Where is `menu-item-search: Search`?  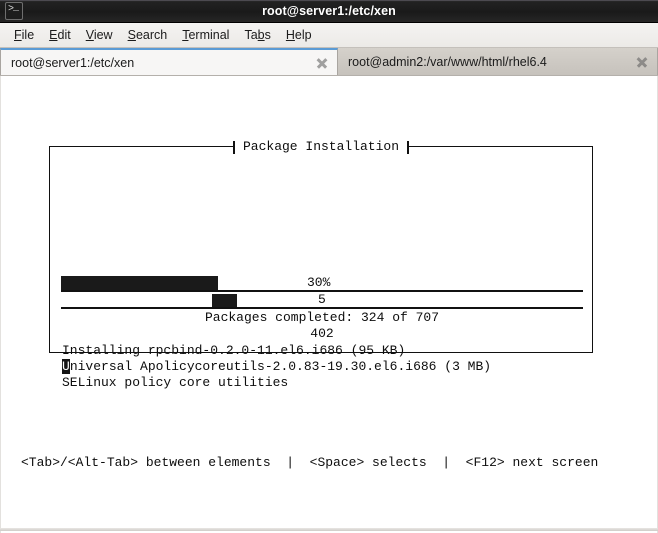 menu-item-search: Search is located at coordinates (148, 35).